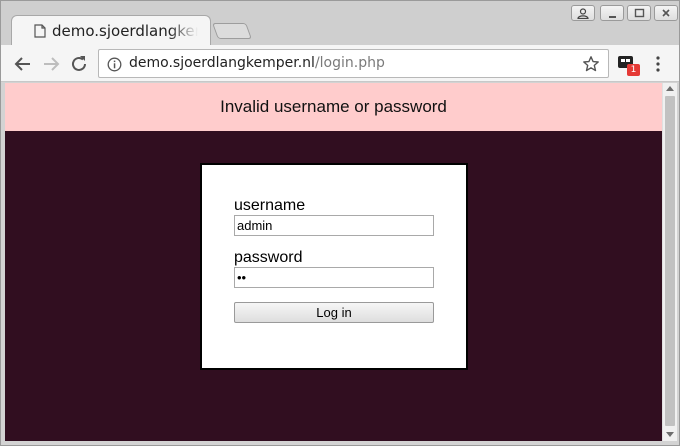 This screenshot has height=446, width=680. I want to click on tab-strip: demo.sjoerdlangkemper.nl/login.php, so click(340, 23).